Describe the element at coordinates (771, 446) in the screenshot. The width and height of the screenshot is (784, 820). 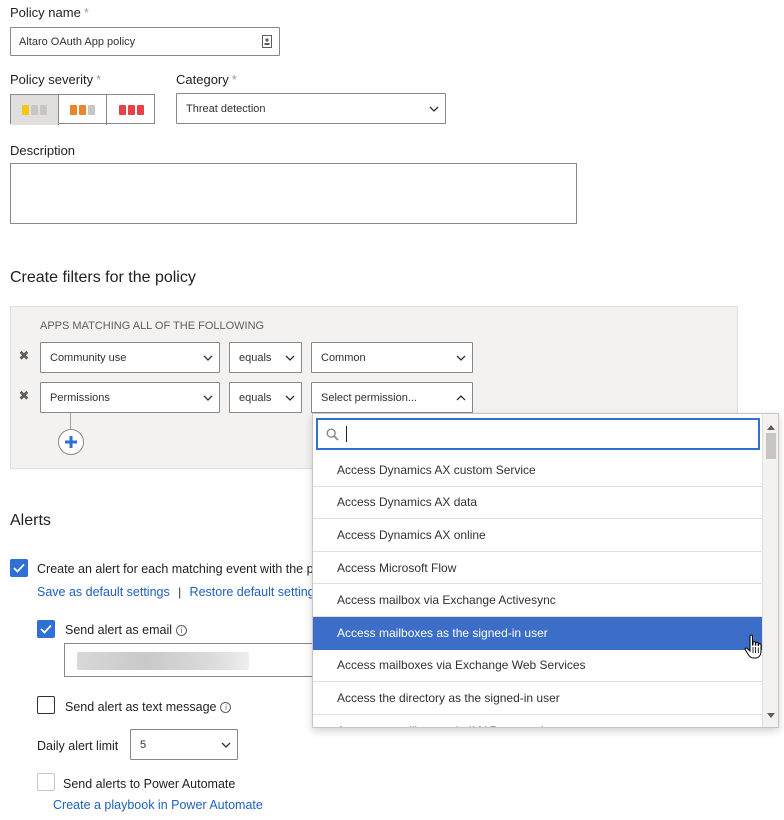
I see `scrollbar-thumb` at that location.